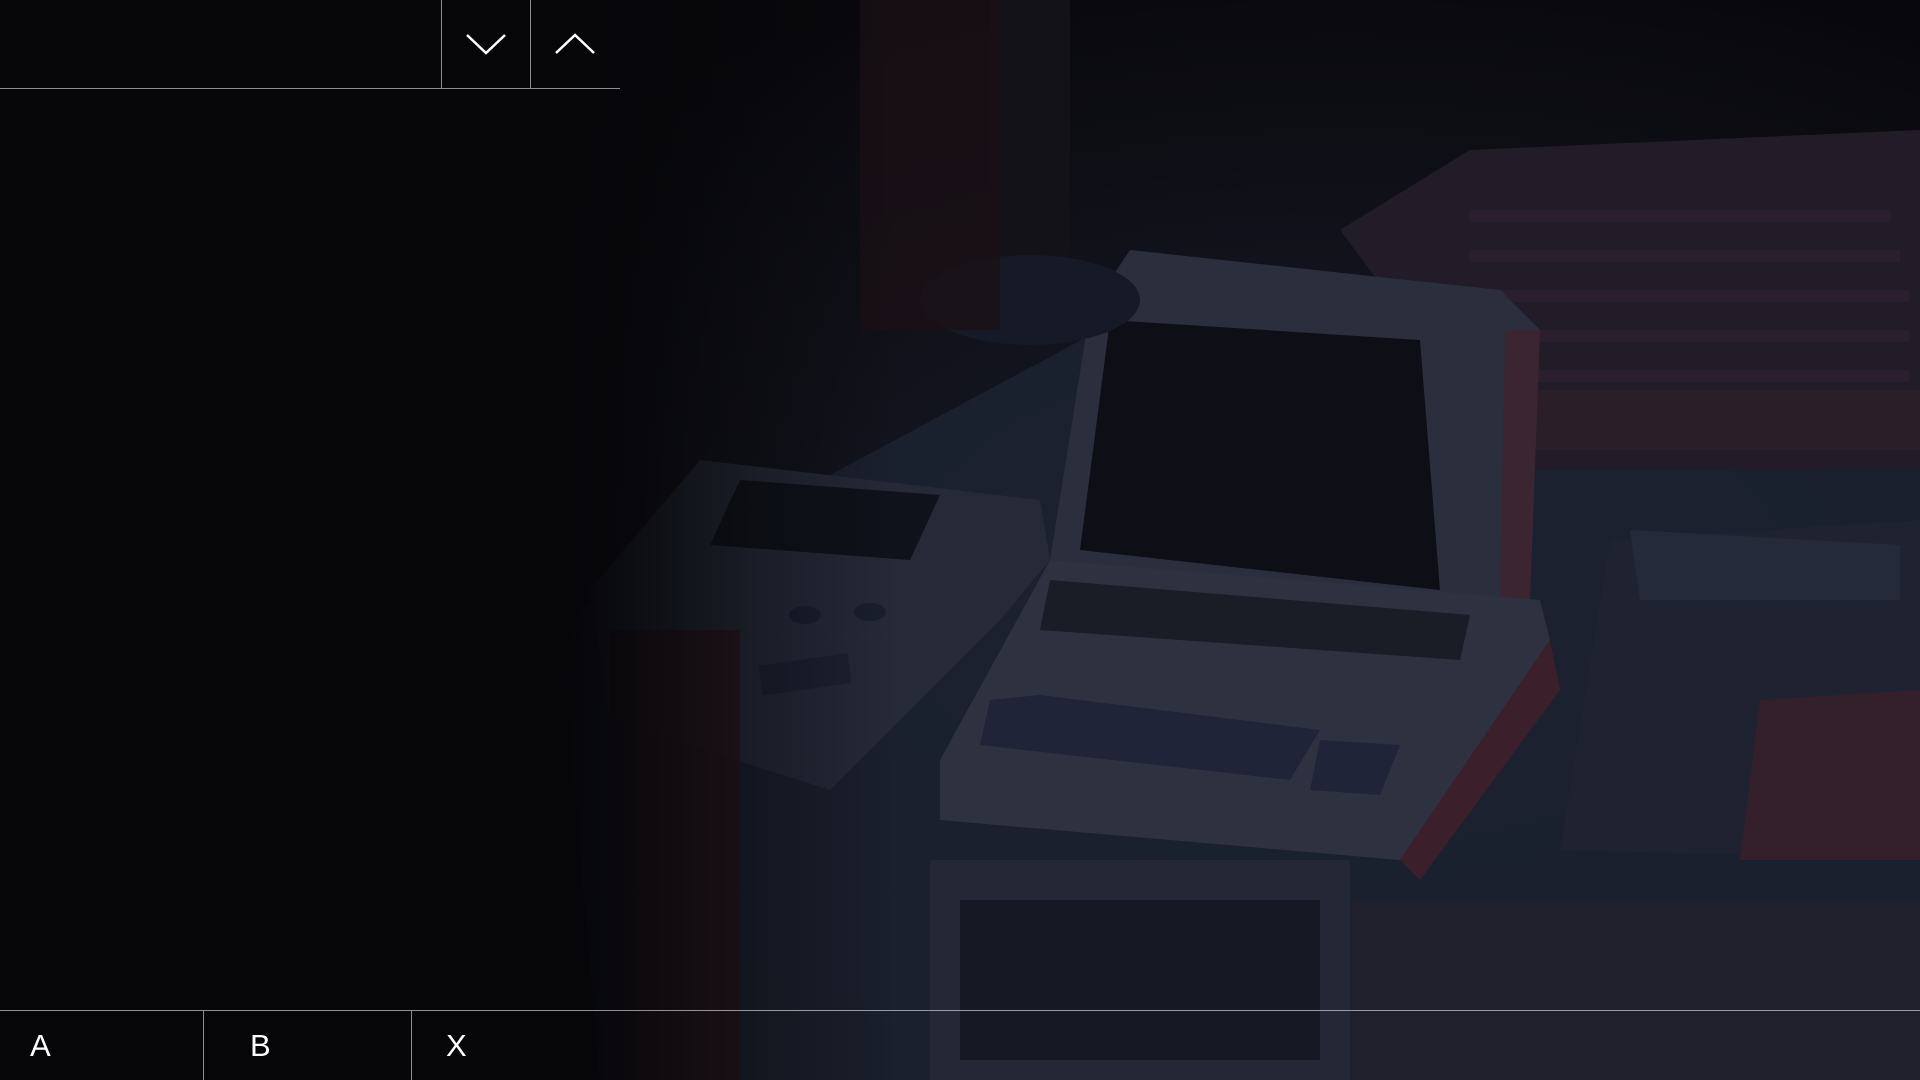 This screenshot has height=1080, width=1920. I want to click on chevron-up-icon, so click(575, 44).